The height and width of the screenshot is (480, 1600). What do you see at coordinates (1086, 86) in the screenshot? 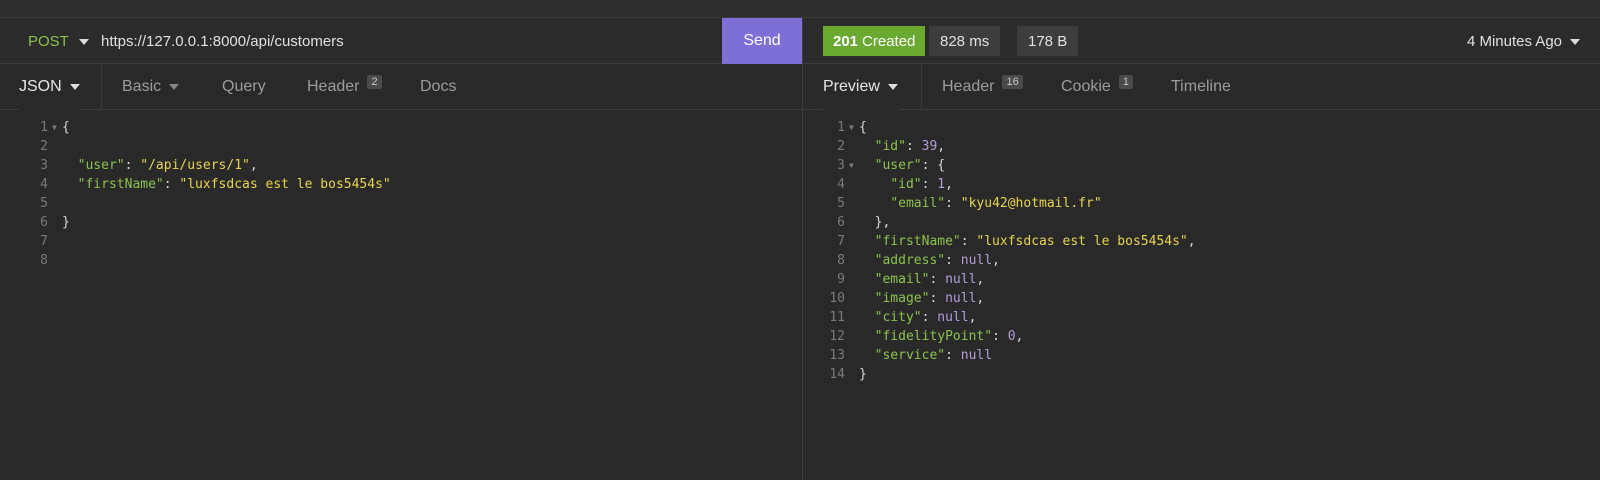
I see `tab-label: Cookie` at bounding box center [1086, 86].